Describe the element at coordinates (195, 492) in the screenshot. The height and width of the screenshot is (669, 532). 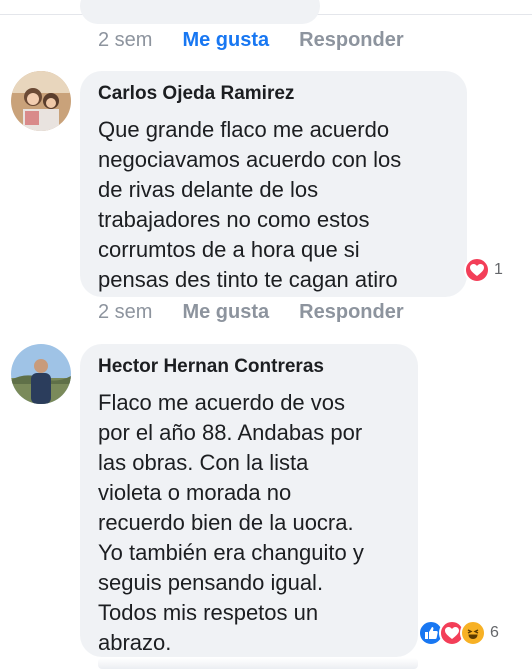
I see `comment-text-line: violeta o morada no` at that location.